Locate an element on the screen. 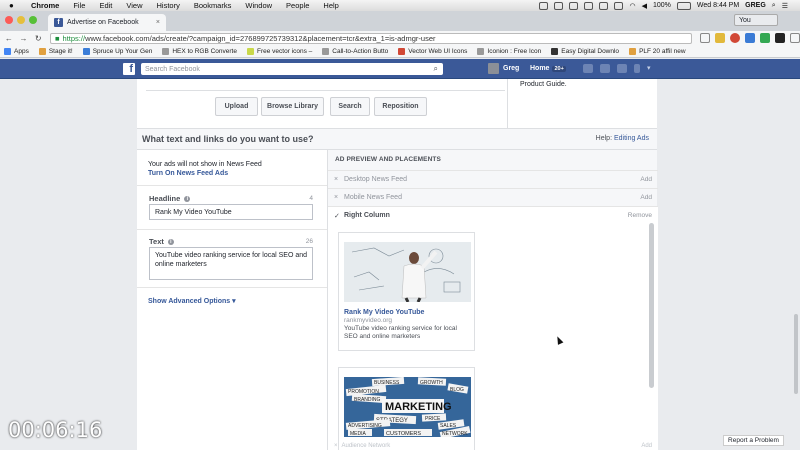  menu-help: Help is located at coordinates (330, 5).